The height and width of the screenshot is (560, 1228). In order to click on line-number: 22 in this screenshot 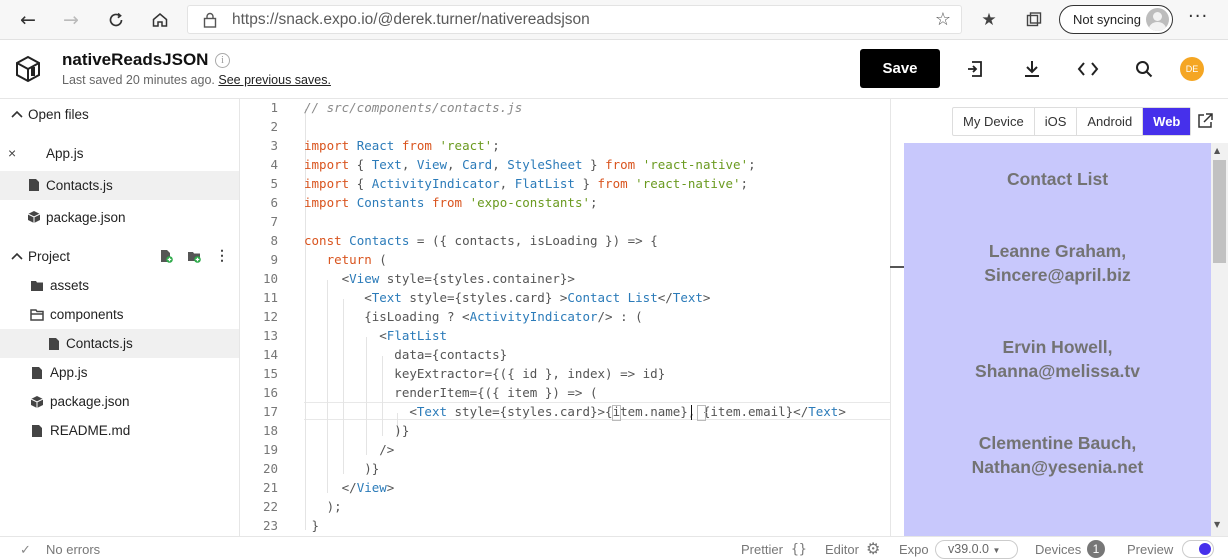, I will do `click(270, 506)`.